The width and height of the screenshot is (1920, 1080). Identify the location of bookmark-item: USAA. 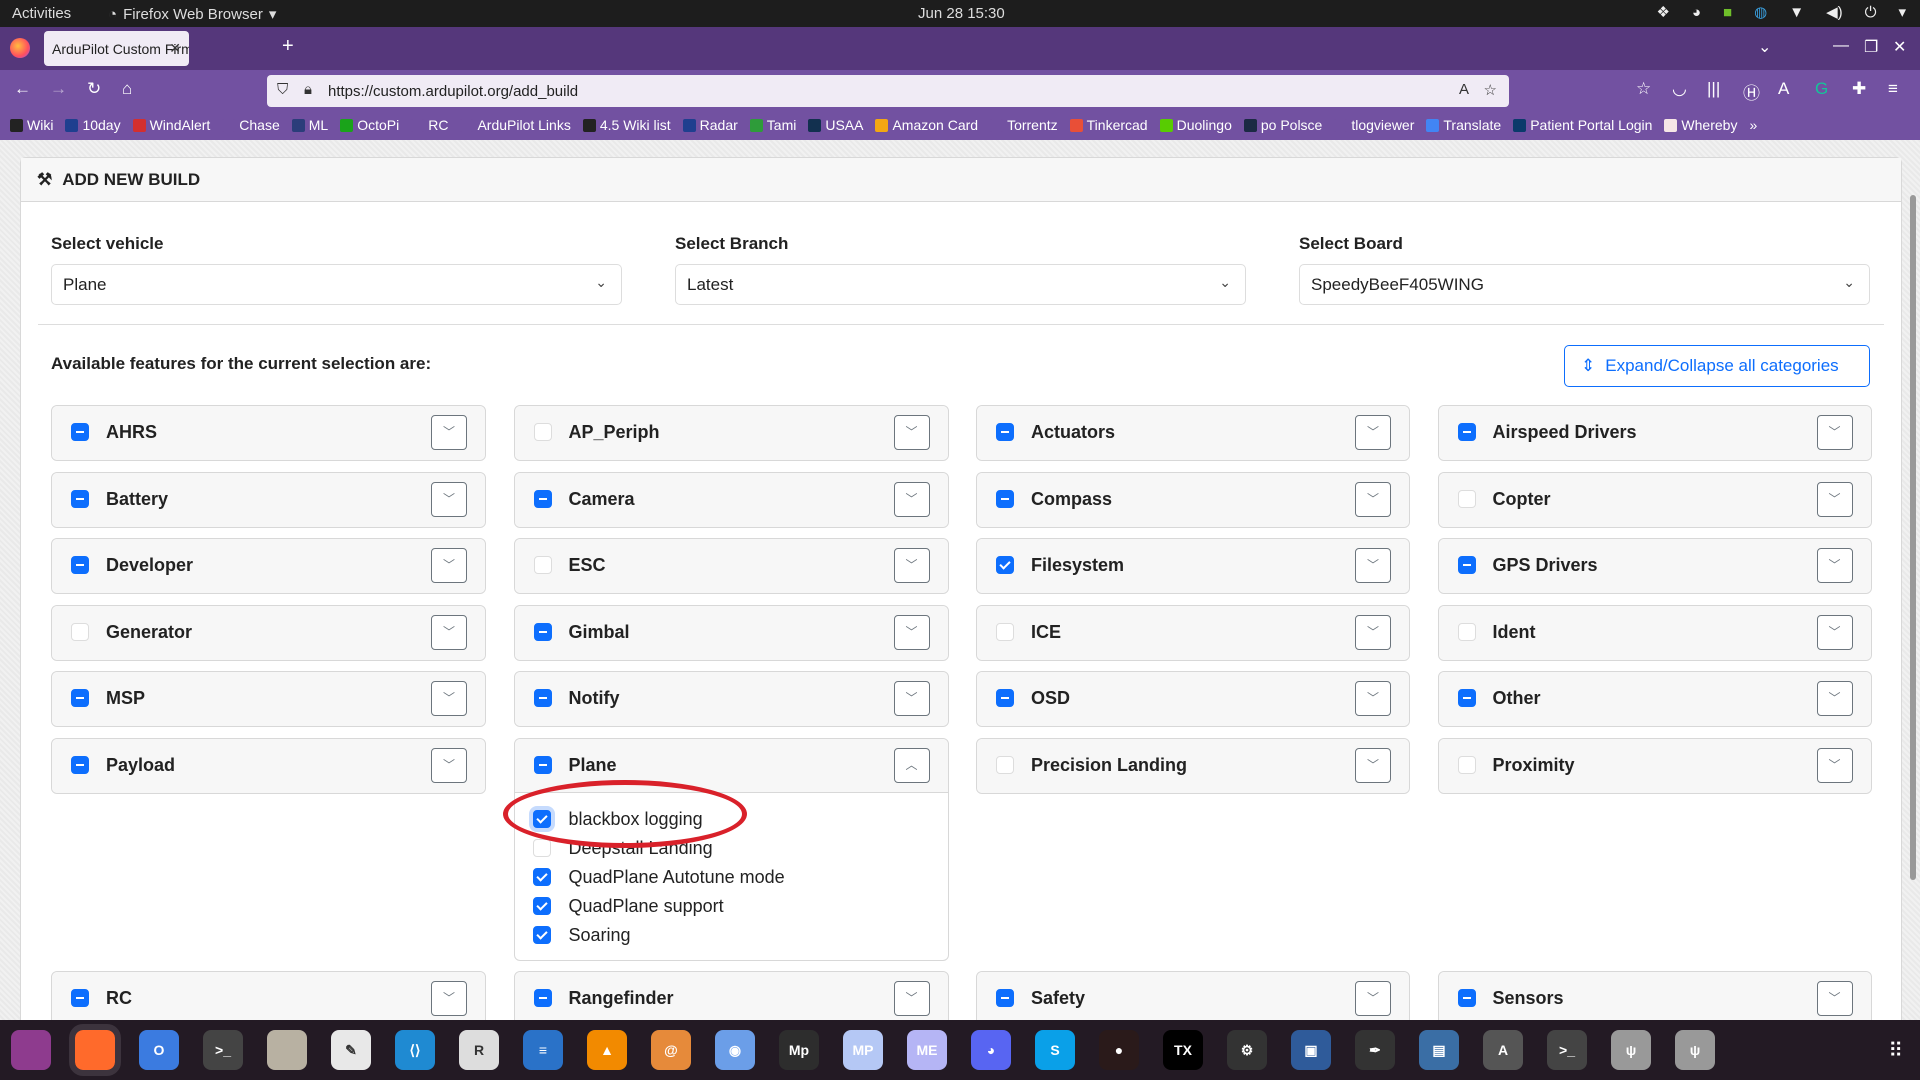
(835, 125).